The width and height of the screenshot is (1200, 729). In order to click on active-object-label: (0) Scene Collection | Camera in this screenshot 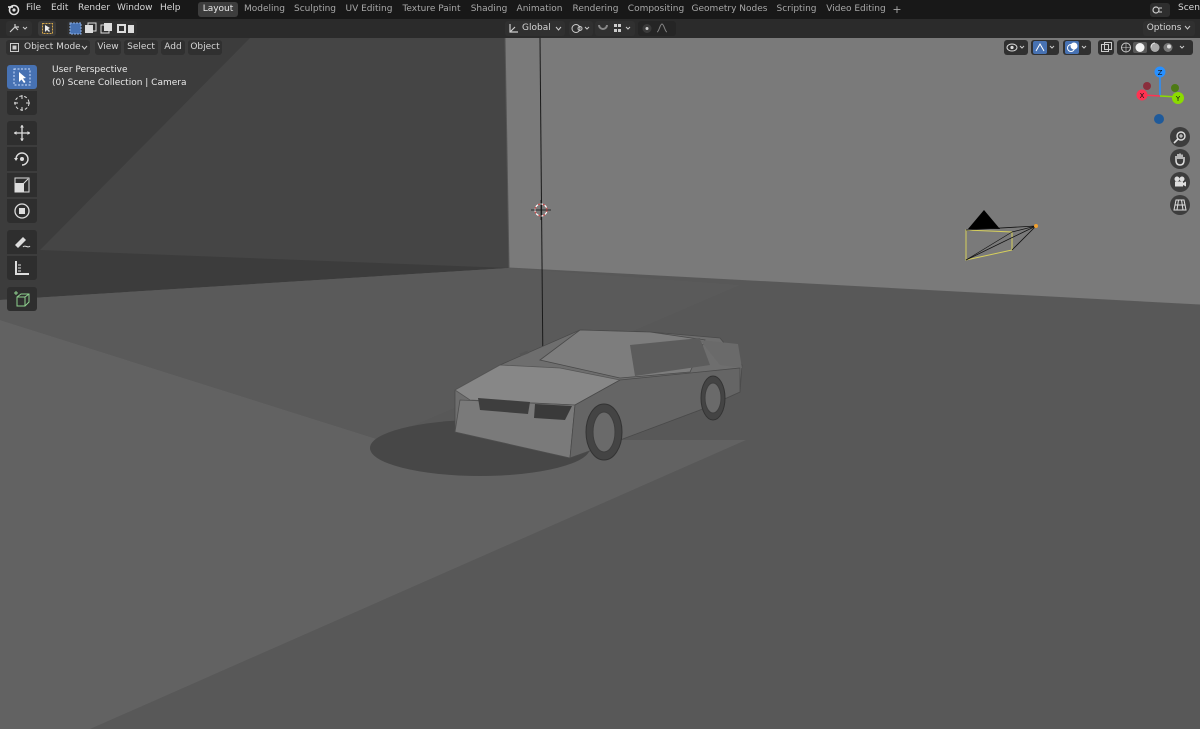, I will do `click(119, 83)`.